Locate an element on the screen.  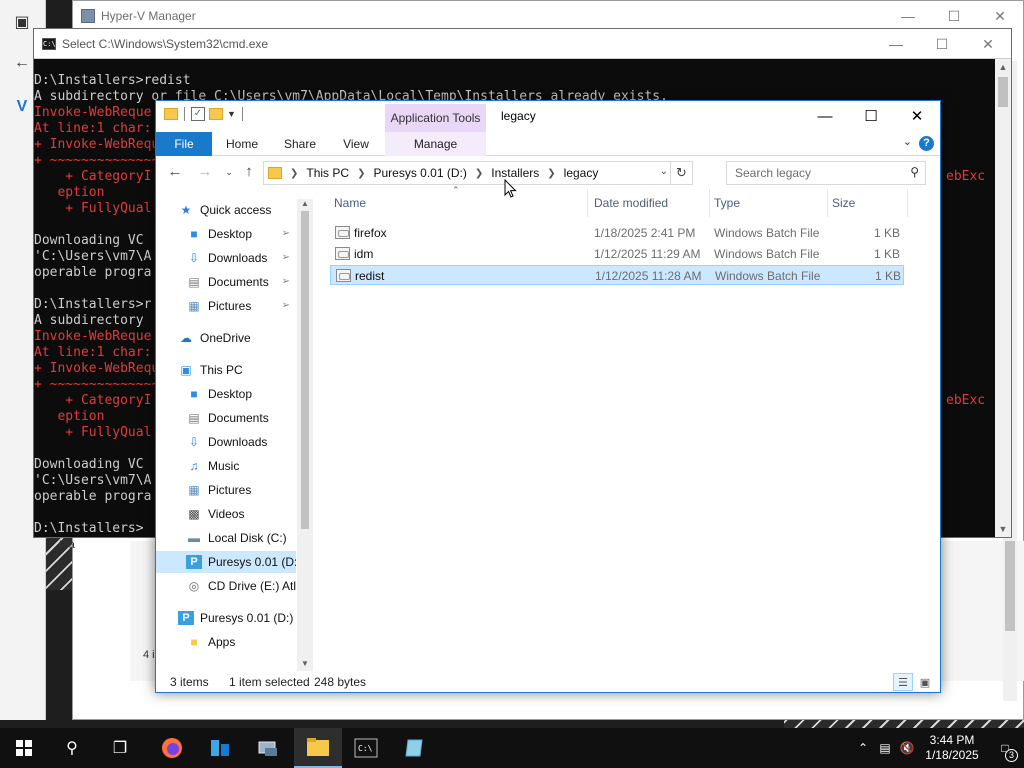
console-line-text: Invoke-WebReque is located at coordinates (93, 336).